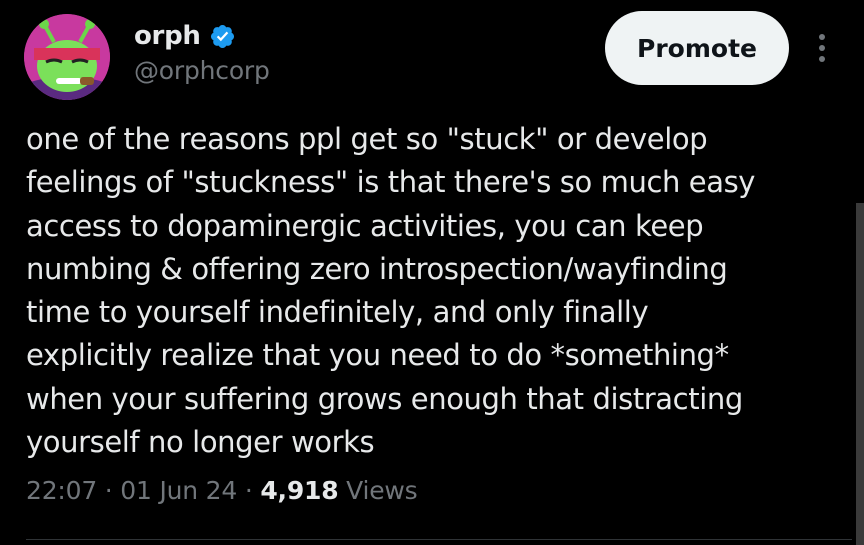 The image size is (864, 545). What do you see at coordinates (200, 442) in the screenshot?
I see `tweet-text-line: yourself no longer works` at bounding box center [200, 442].